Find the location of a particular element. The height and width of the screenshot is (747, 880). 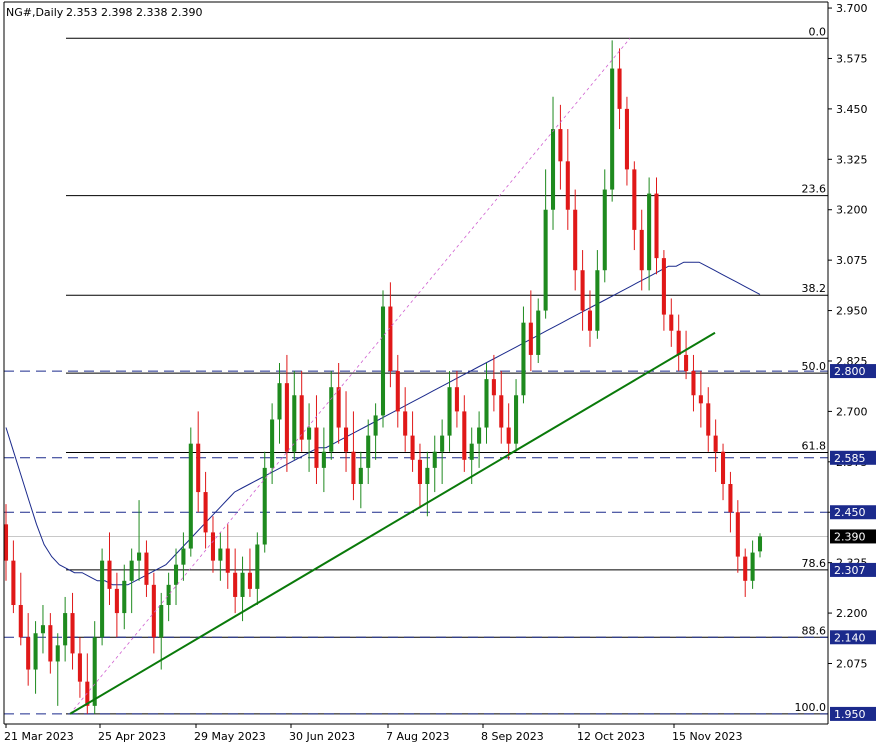

fib-level-label: 38.2 is located at coordinates (814, 288).